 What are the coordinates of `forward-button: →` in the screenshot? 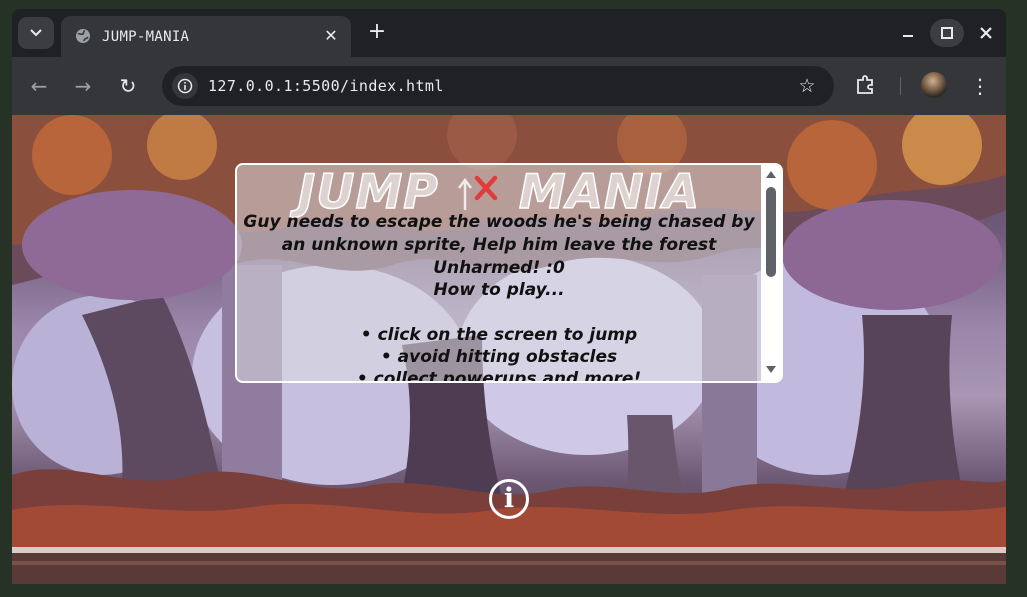 It's located at (83, 86).